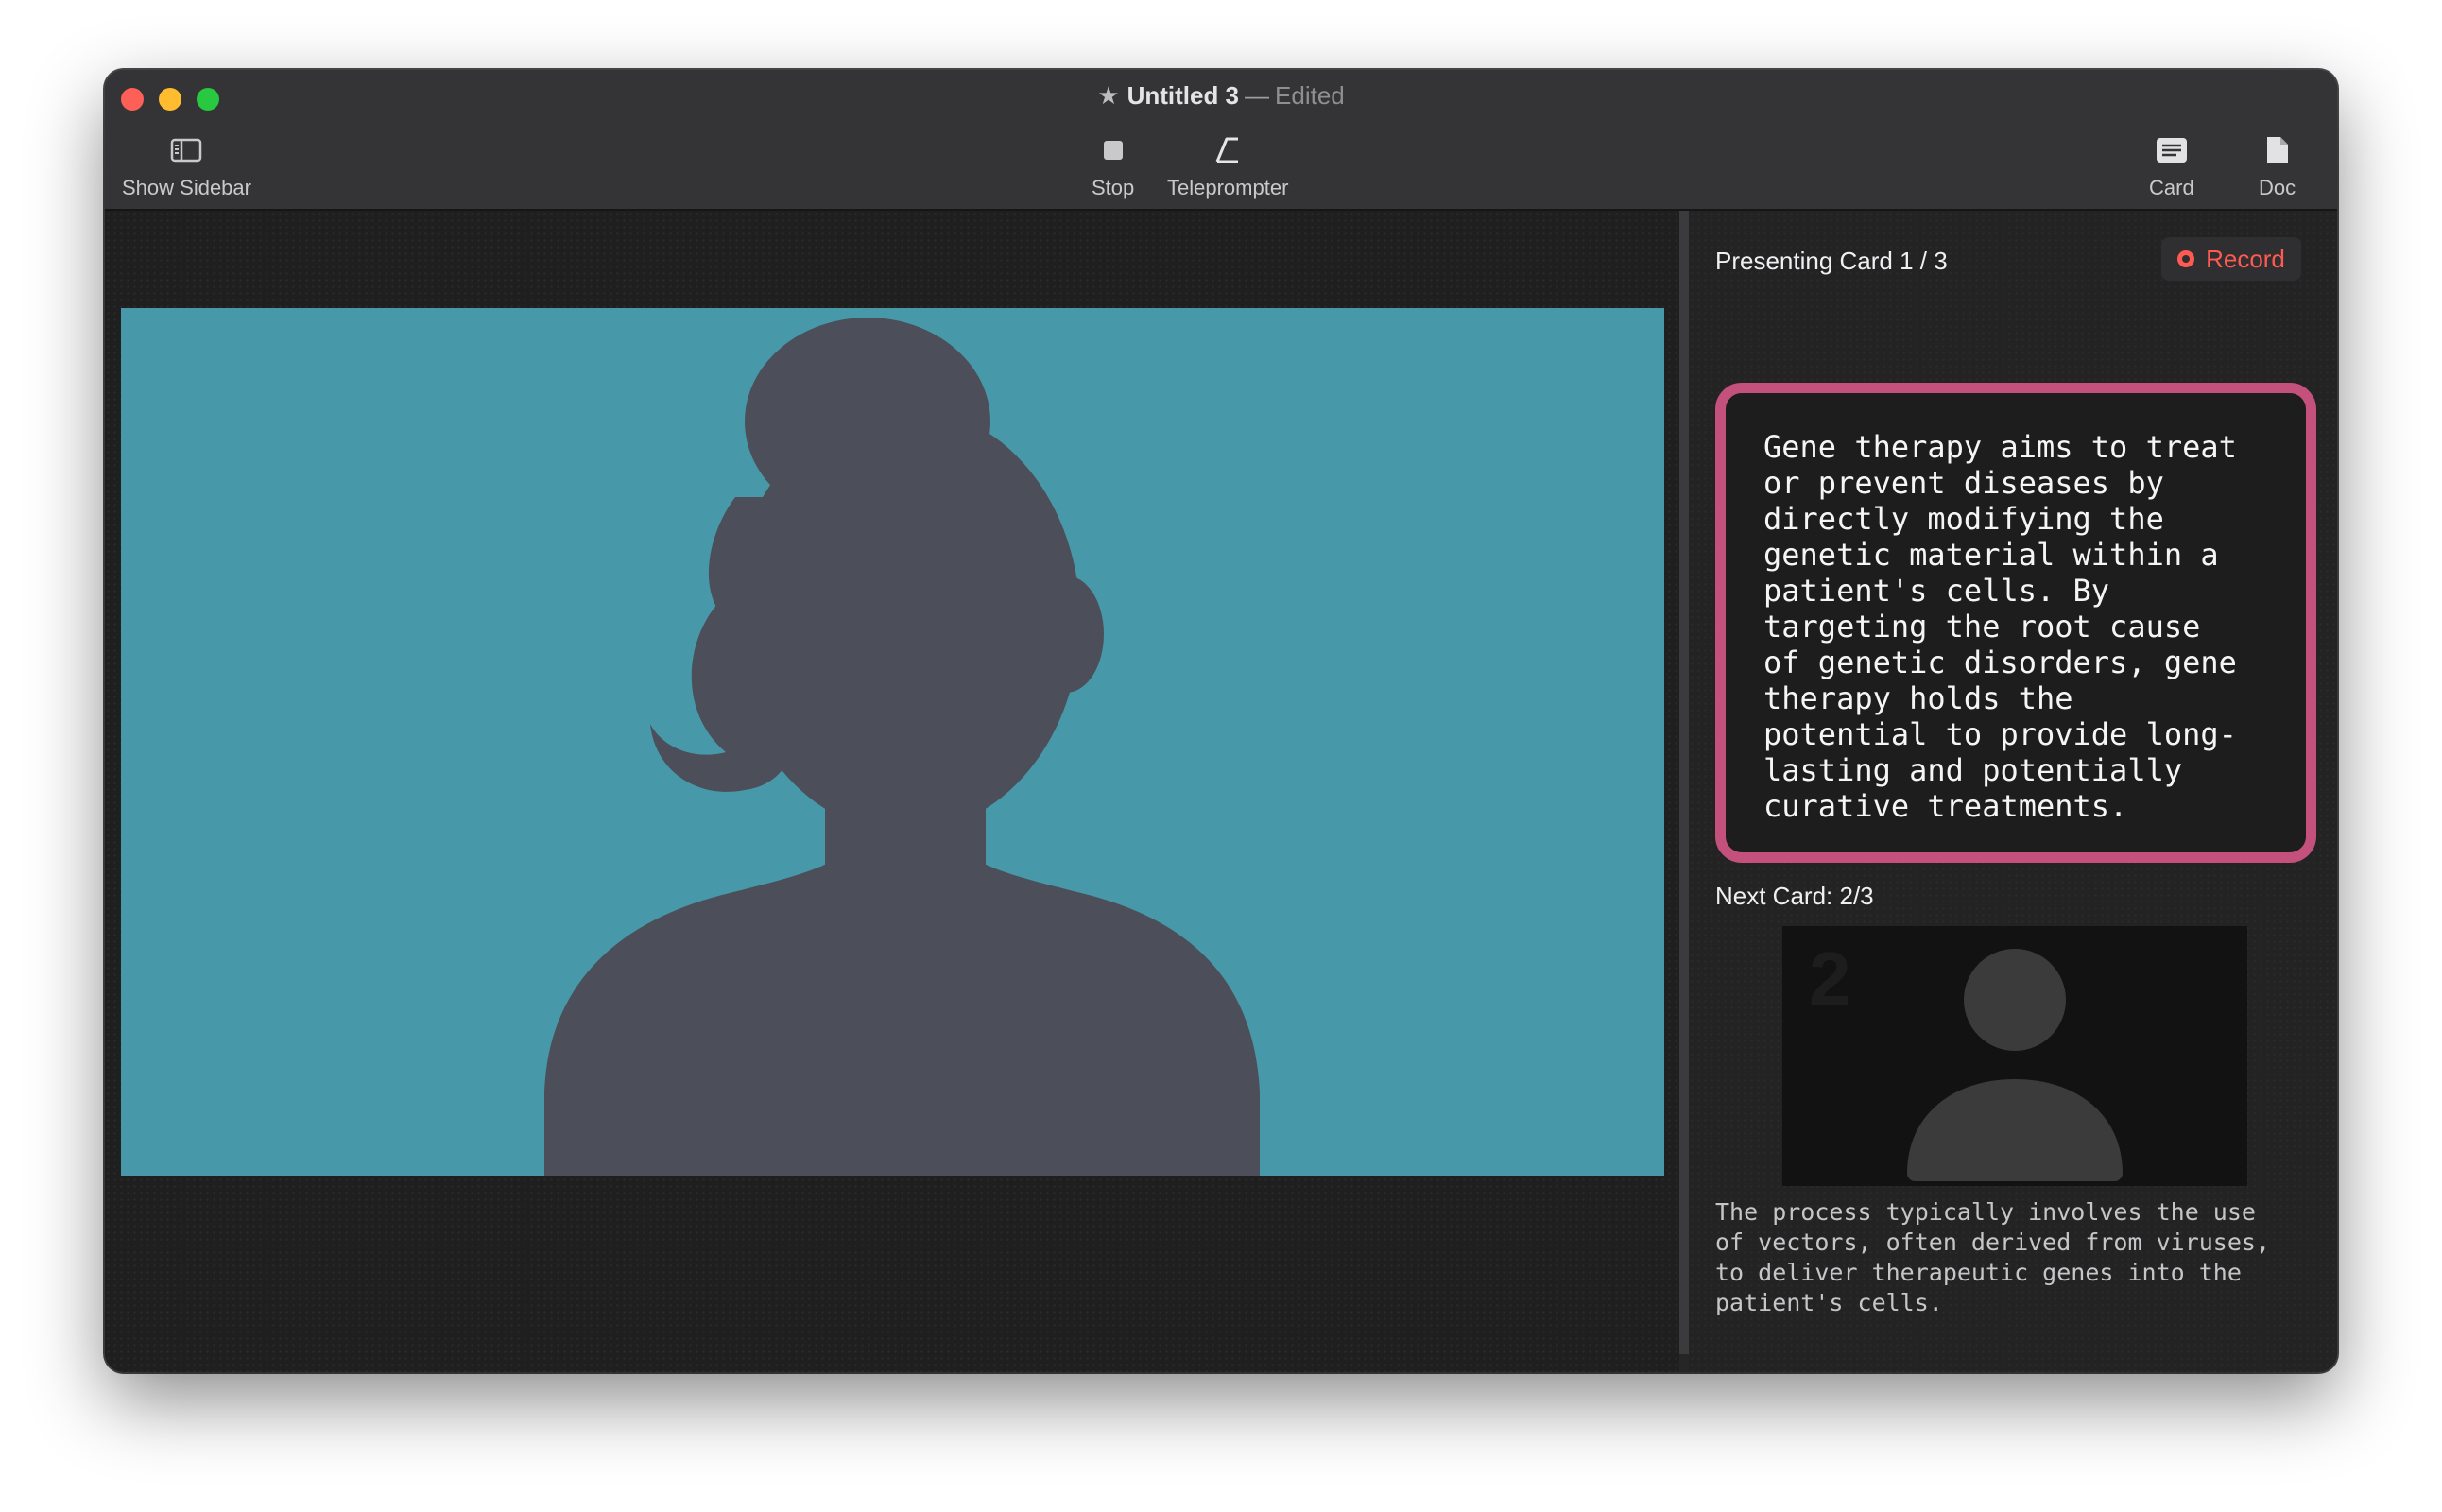 The image size is (2442, 1512). I want to click on panel-divider, so click(1684, 782).